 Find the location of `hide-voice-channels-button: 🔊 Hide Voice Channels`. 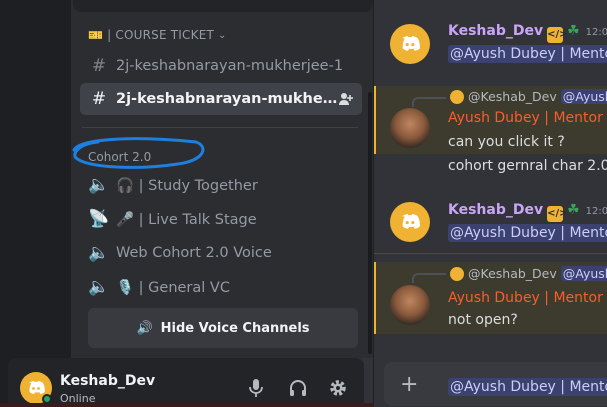

hide-voice-channels-button: 🔊 Hide Voice Channels is located at coordinates (223, 328).